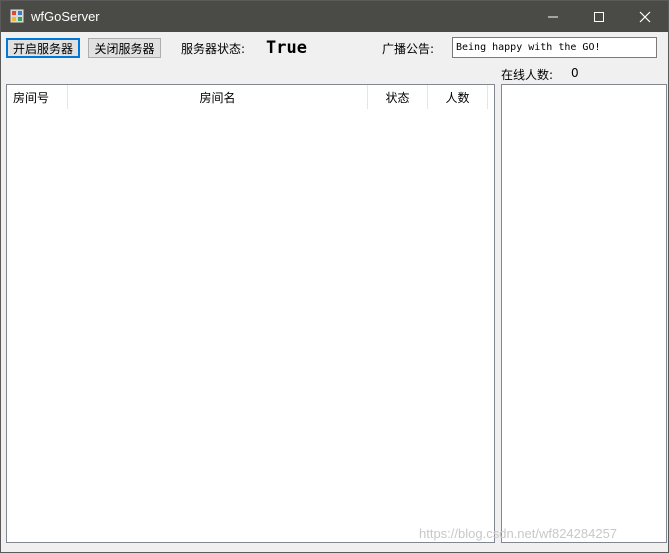 The image size is (669, 553). I want to click on column-header-room-name: 房间名, so click(218, 97).